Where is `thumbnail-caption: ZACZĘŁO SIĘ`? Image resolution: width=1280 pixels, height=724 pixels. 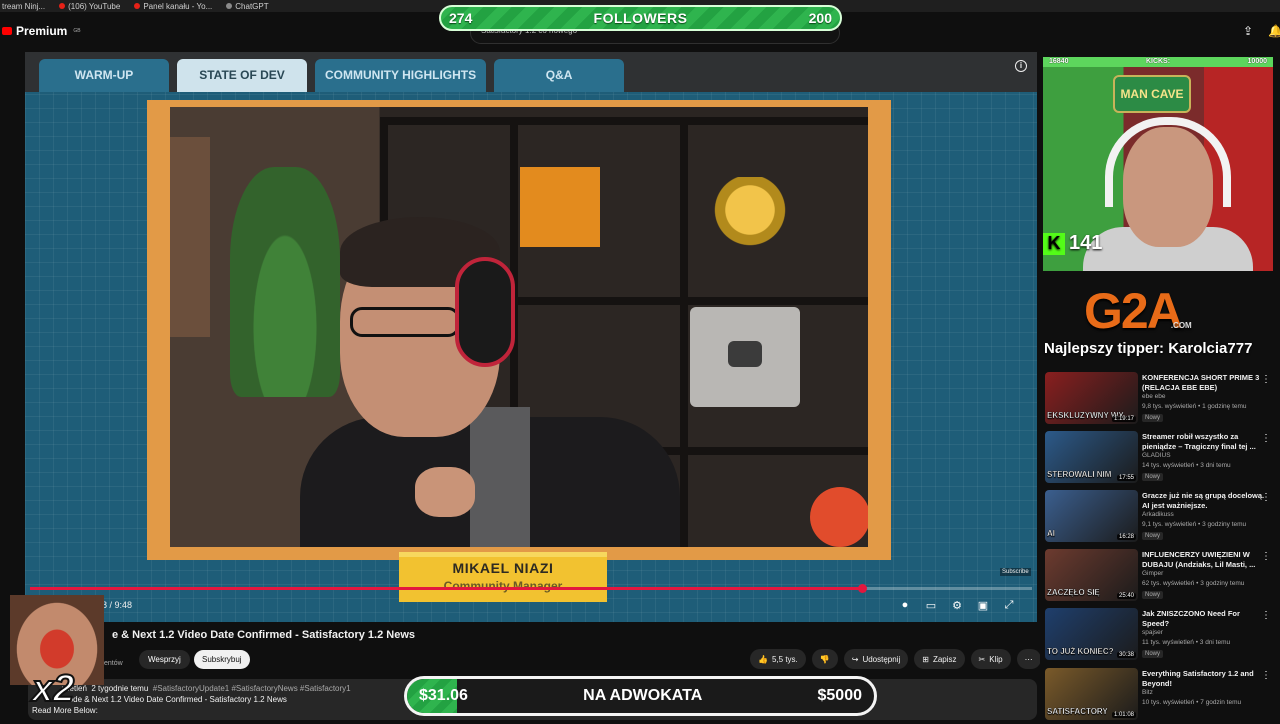
thumbnail-caption: ZACZĘŁO SIĘ is located at coordinates (1073, 592).